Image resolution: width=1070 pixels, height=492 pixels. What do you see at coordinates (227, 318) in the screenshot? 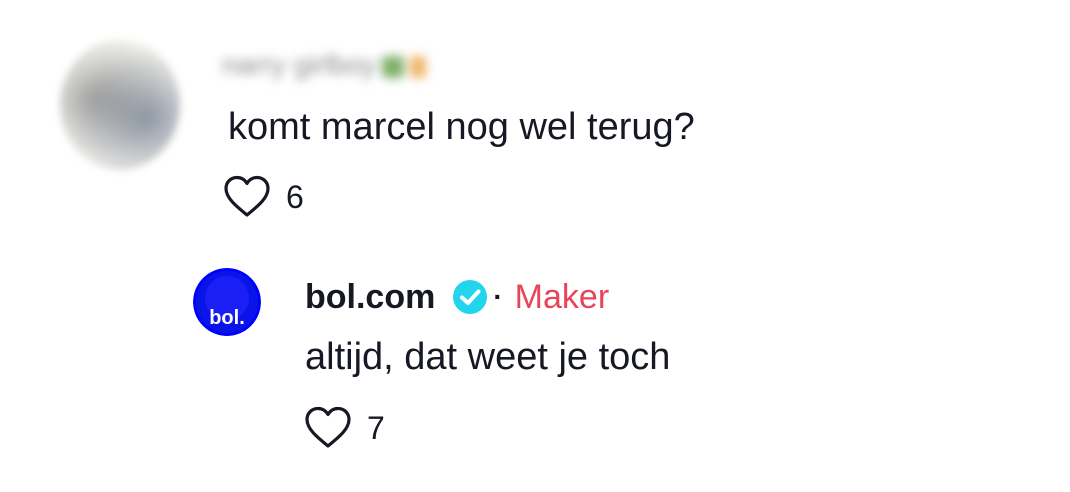
I see `bol-logo-text: bol.` at bounding box center [227, 318].